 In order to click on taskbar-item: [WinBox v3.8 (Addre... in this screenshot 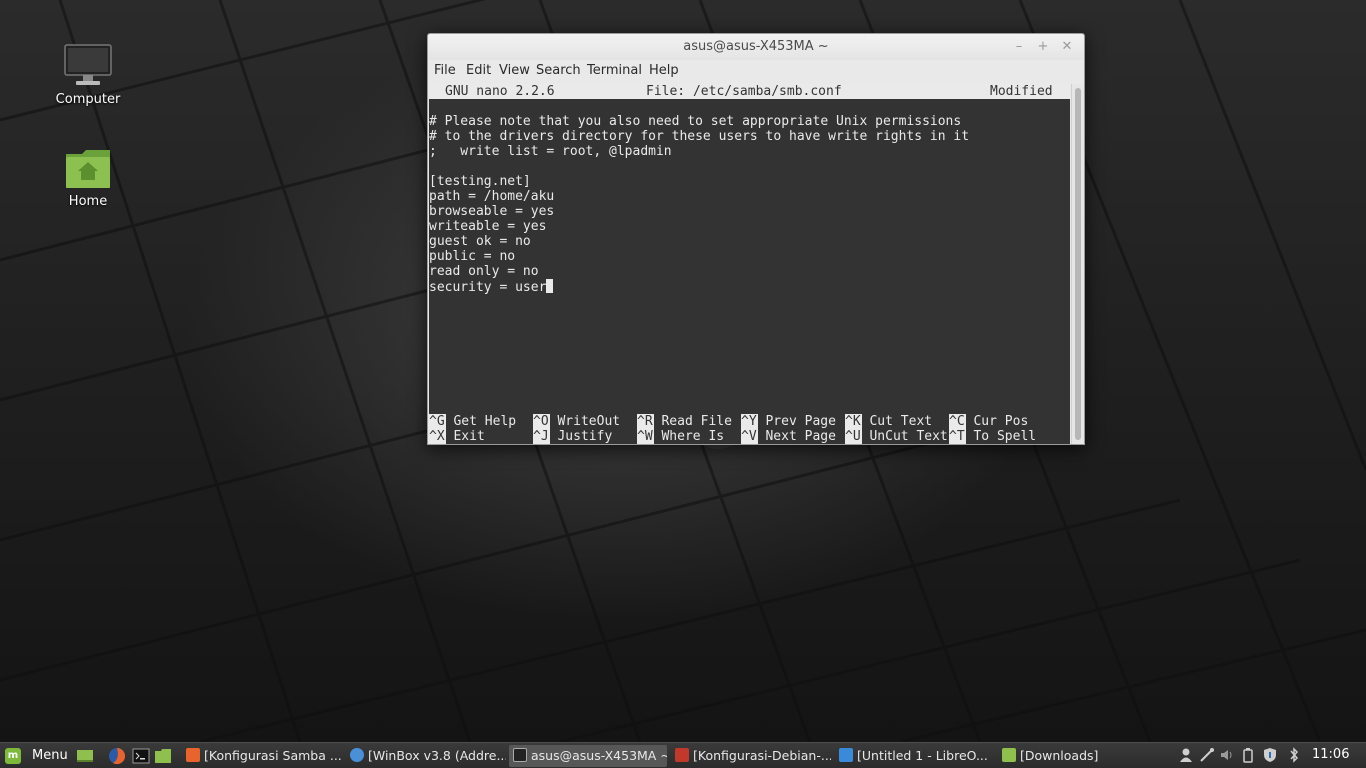, I will do `click(426, 756)`.